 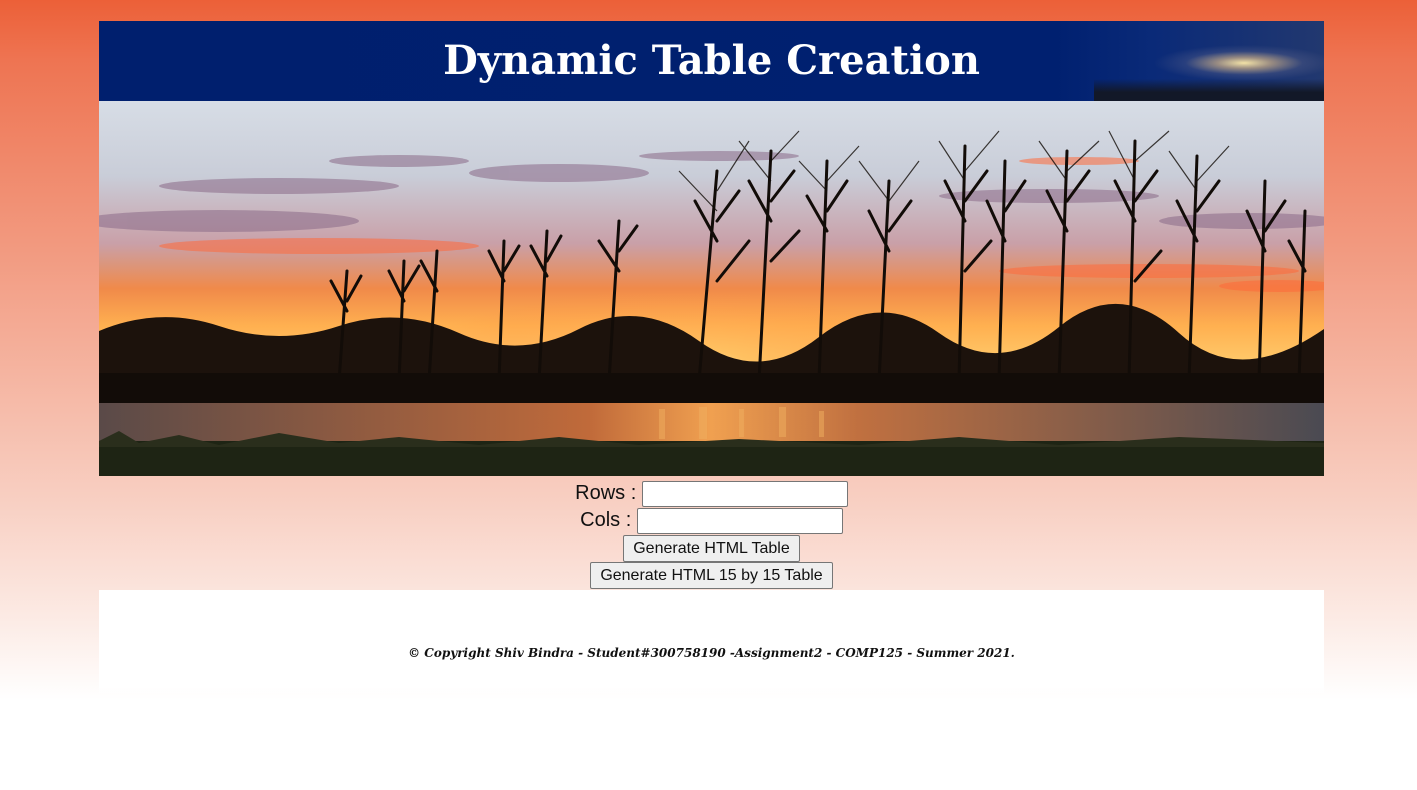 What do you see at coordinates (744, 493) in the screenshot?
I see `rows-input` at bounding box center [744, 493].